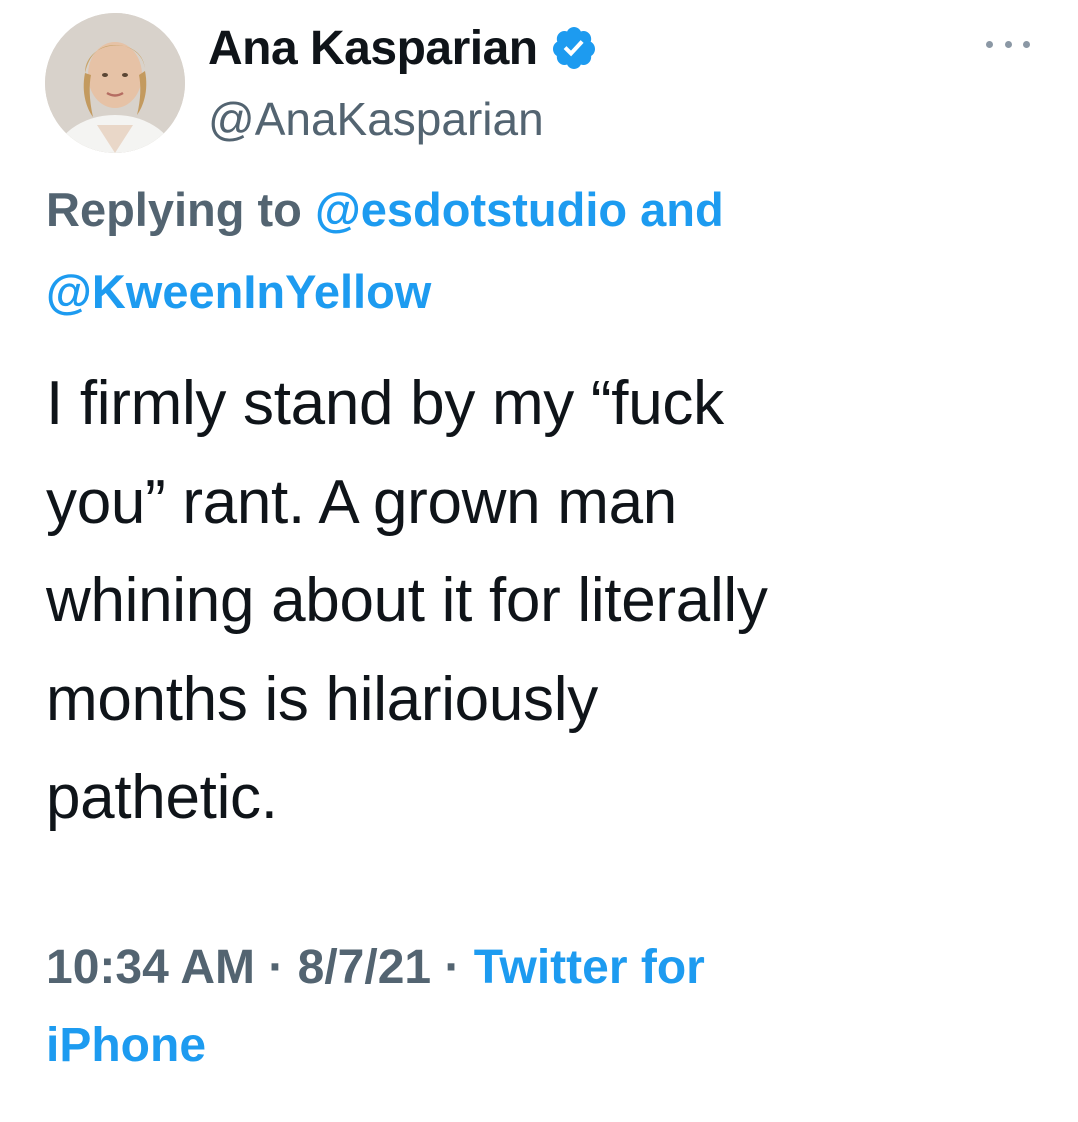 This screenshot has width=1078, height=1122. Describe the element at coordinates (361, 502) in the screenshot. I see `tweet-text-line: you” rant. A grown man` at that location.